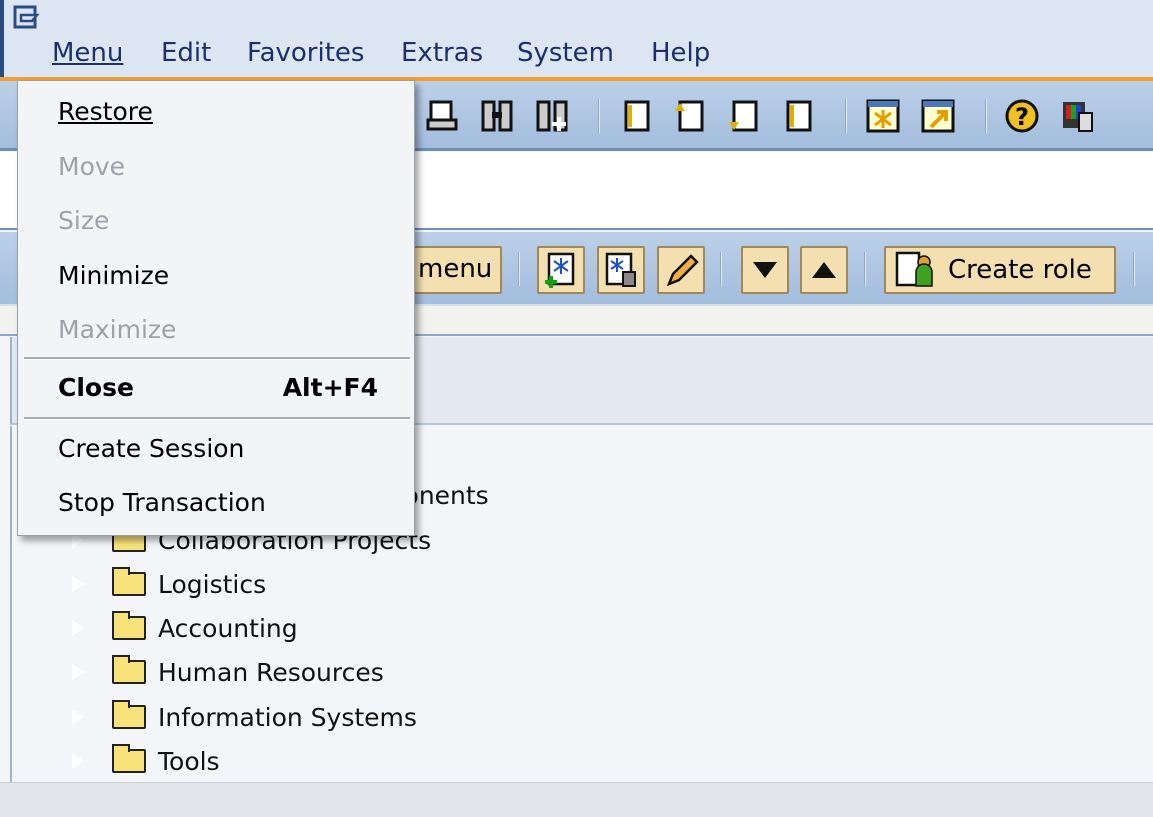 The height and width of the screenshot is (817, 1153). What do you see at coordinates (497, 116) in the screenshot?
I see `find-icon` at bounding box center [497, 116].